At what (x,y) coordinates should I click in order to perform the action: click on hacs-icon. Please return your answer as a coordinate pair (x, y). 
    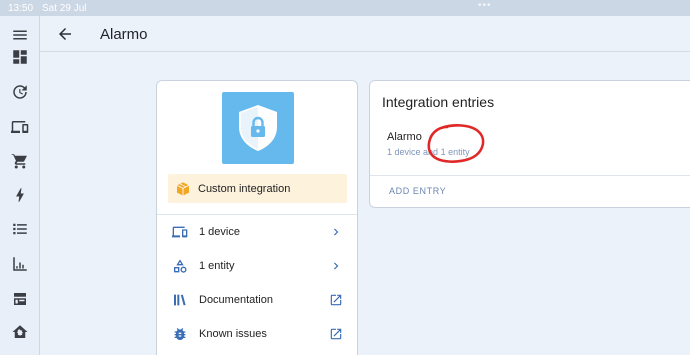
    Looking at the image, I should click on (20, 299).